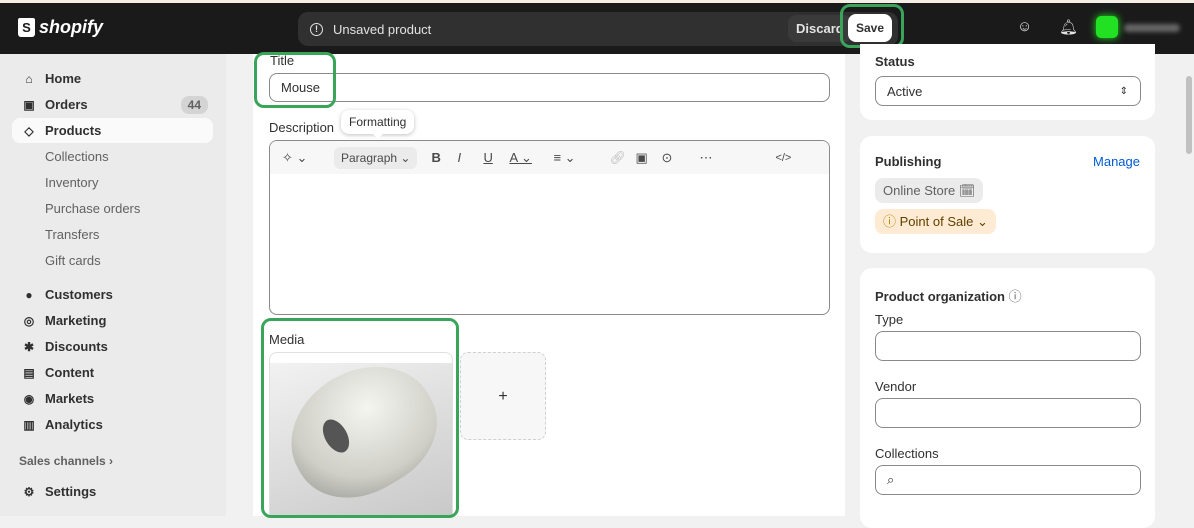 This screenshot has width=1194, height=528. I want to click on organization-label: Product organization ⓘ, so click(948, 296).